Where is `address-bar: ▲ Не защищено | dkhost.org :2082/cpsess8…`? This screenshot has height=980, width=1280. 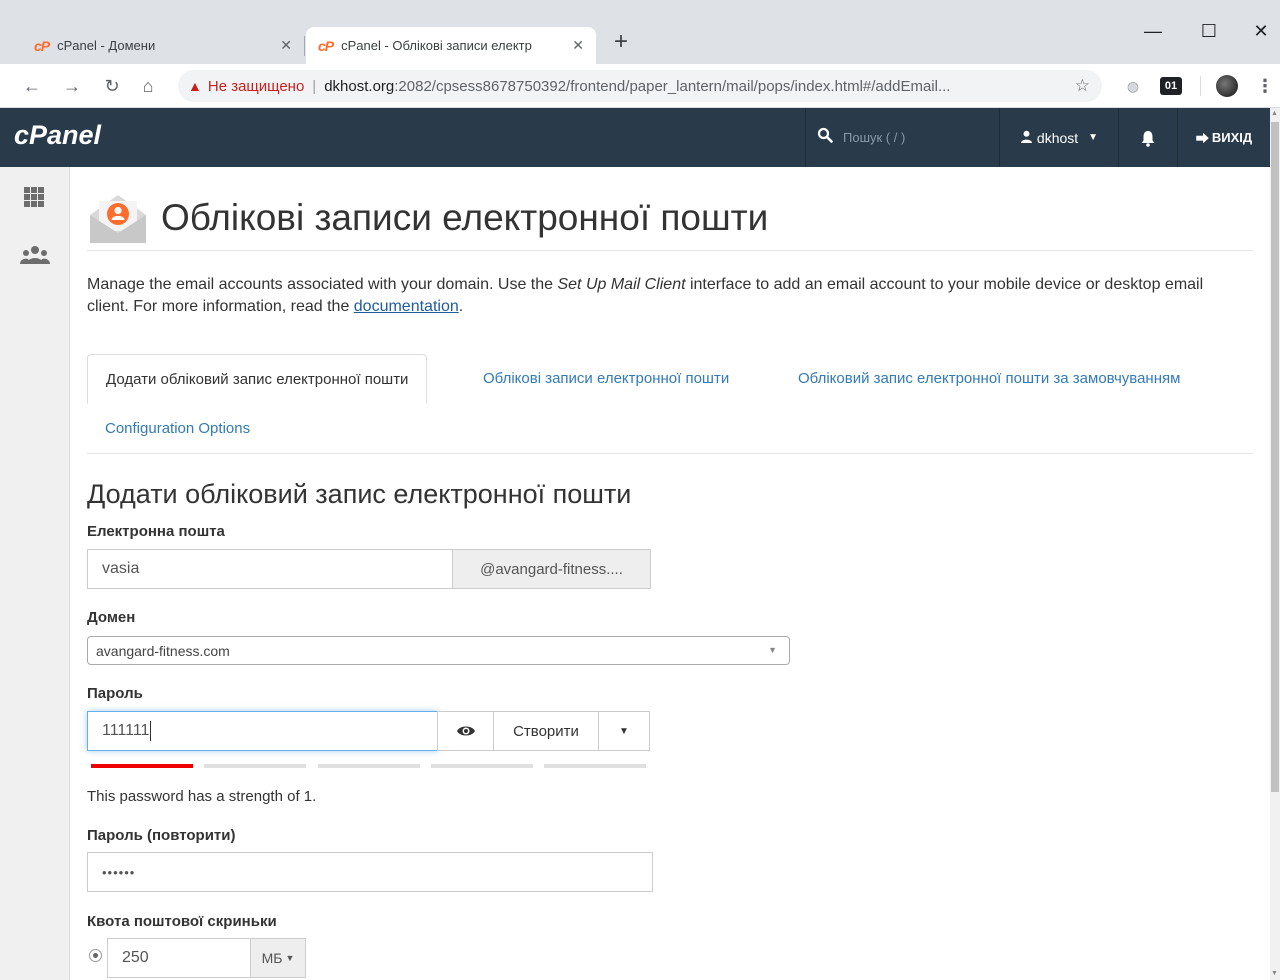
address-bar: ▲ Не защищено | dkhost.org :2082/cpsess8… is located at coordinates (640, 86).